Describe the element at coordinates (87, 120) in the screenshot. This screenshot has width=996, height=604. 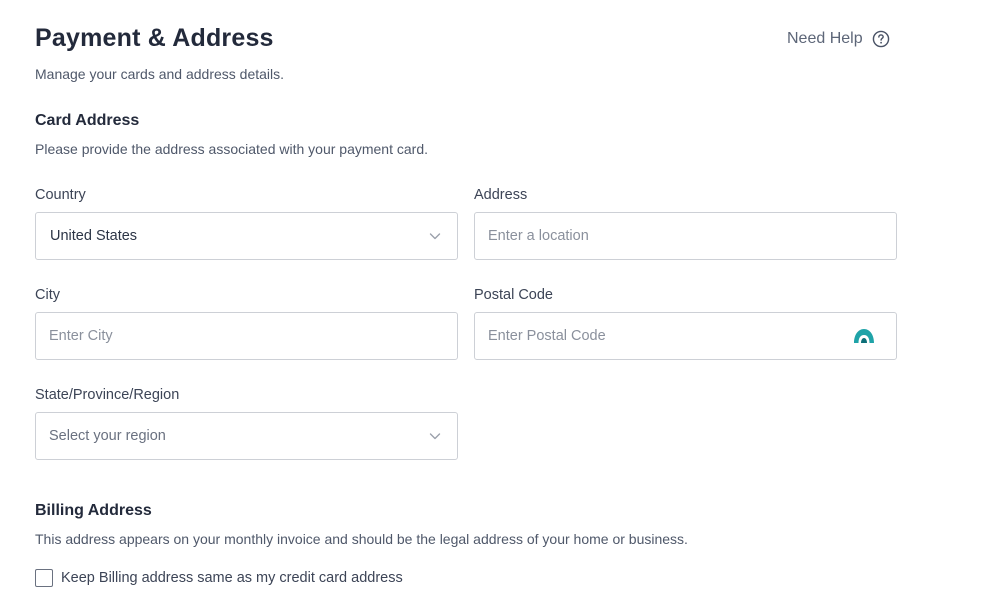
I see `card-address-title: Card Address` at that location.